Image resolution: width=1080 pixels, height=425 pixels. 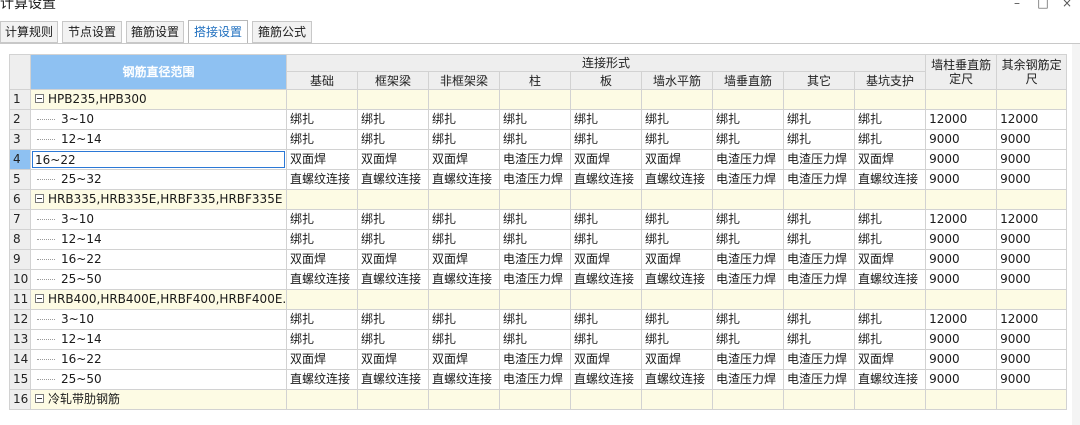 What do you see at coordinates (20, 359) in the screenshot?
I see `row-number: 14` at bounding box center [20, 359].